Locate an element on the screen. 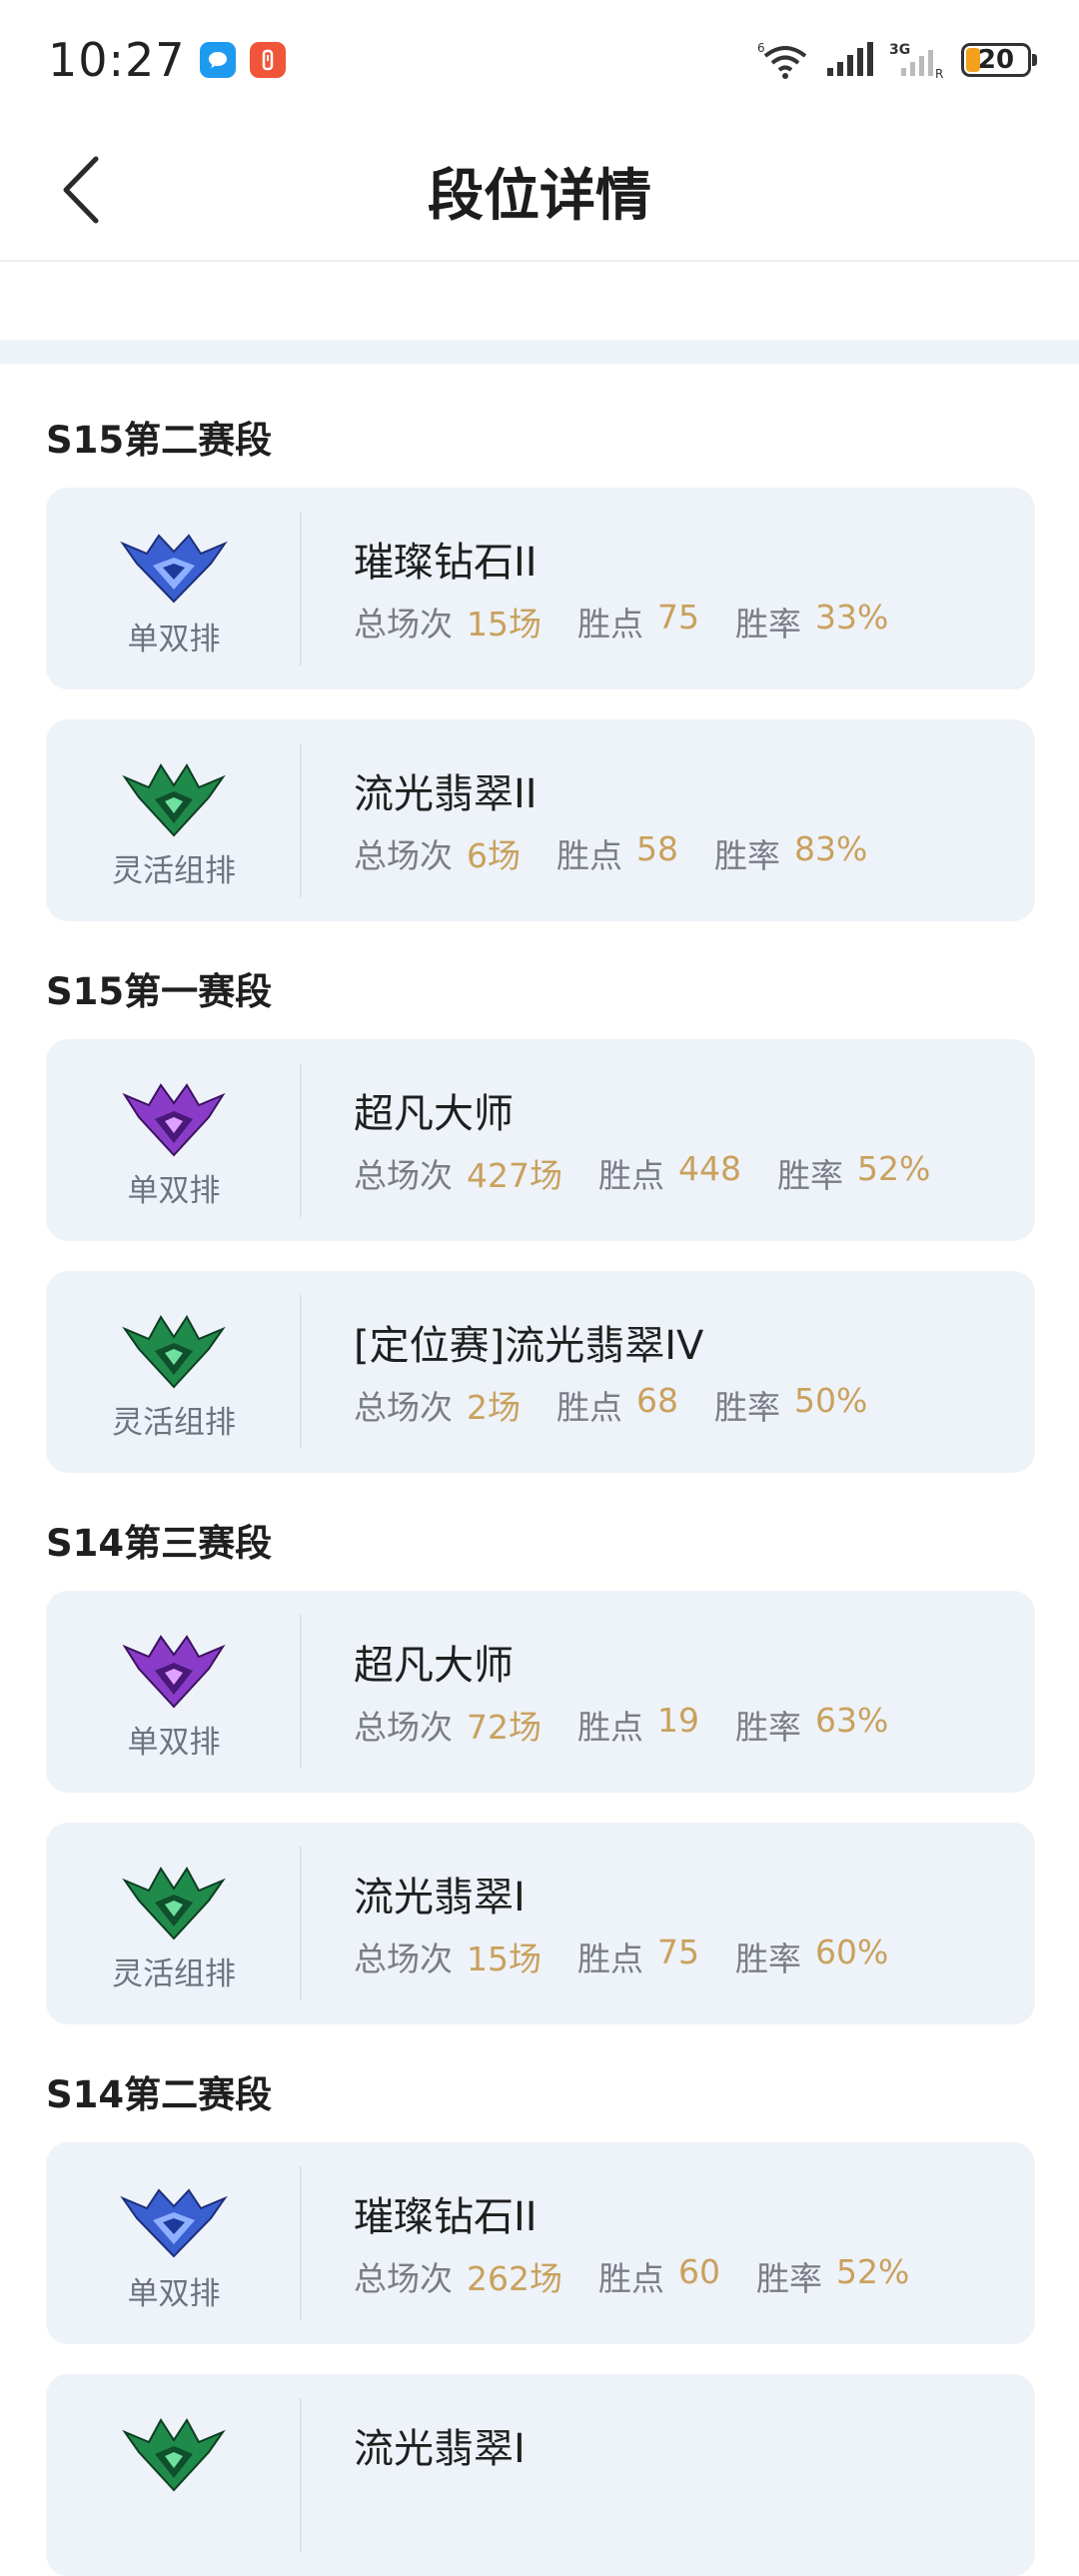 The height and width of the screenshot is (2576, 1079). rank-name: 璀璨钻石II is located at coordinates (446, 2217).